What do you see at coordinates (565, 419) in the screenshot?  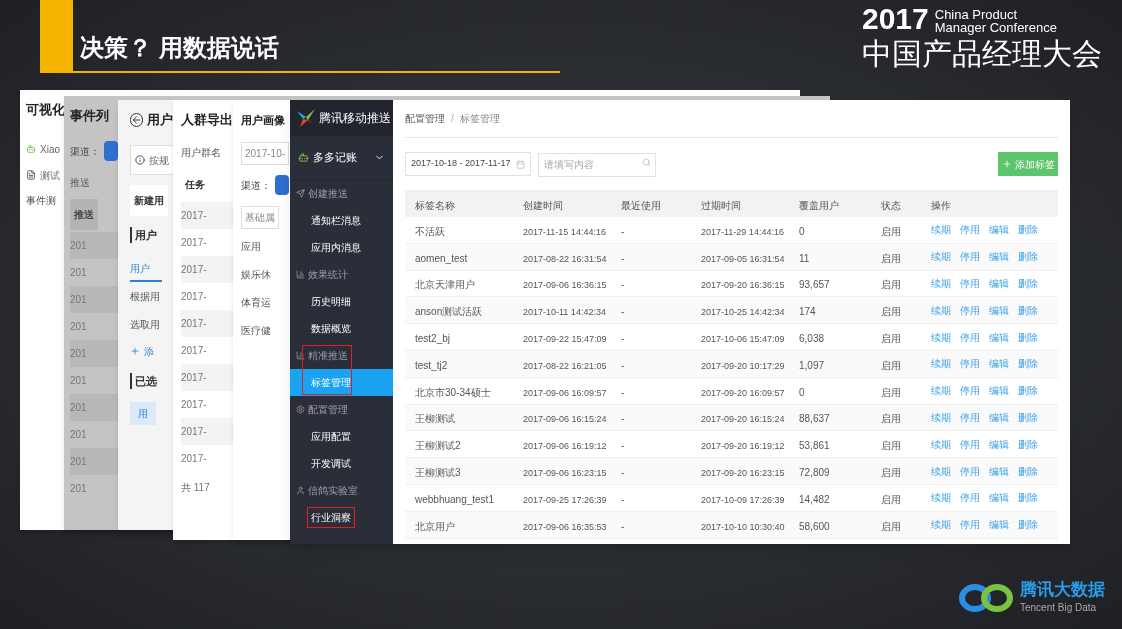 I see `table-cell: 2017-09-06 16:15:24` at bounding box center [565, 419].